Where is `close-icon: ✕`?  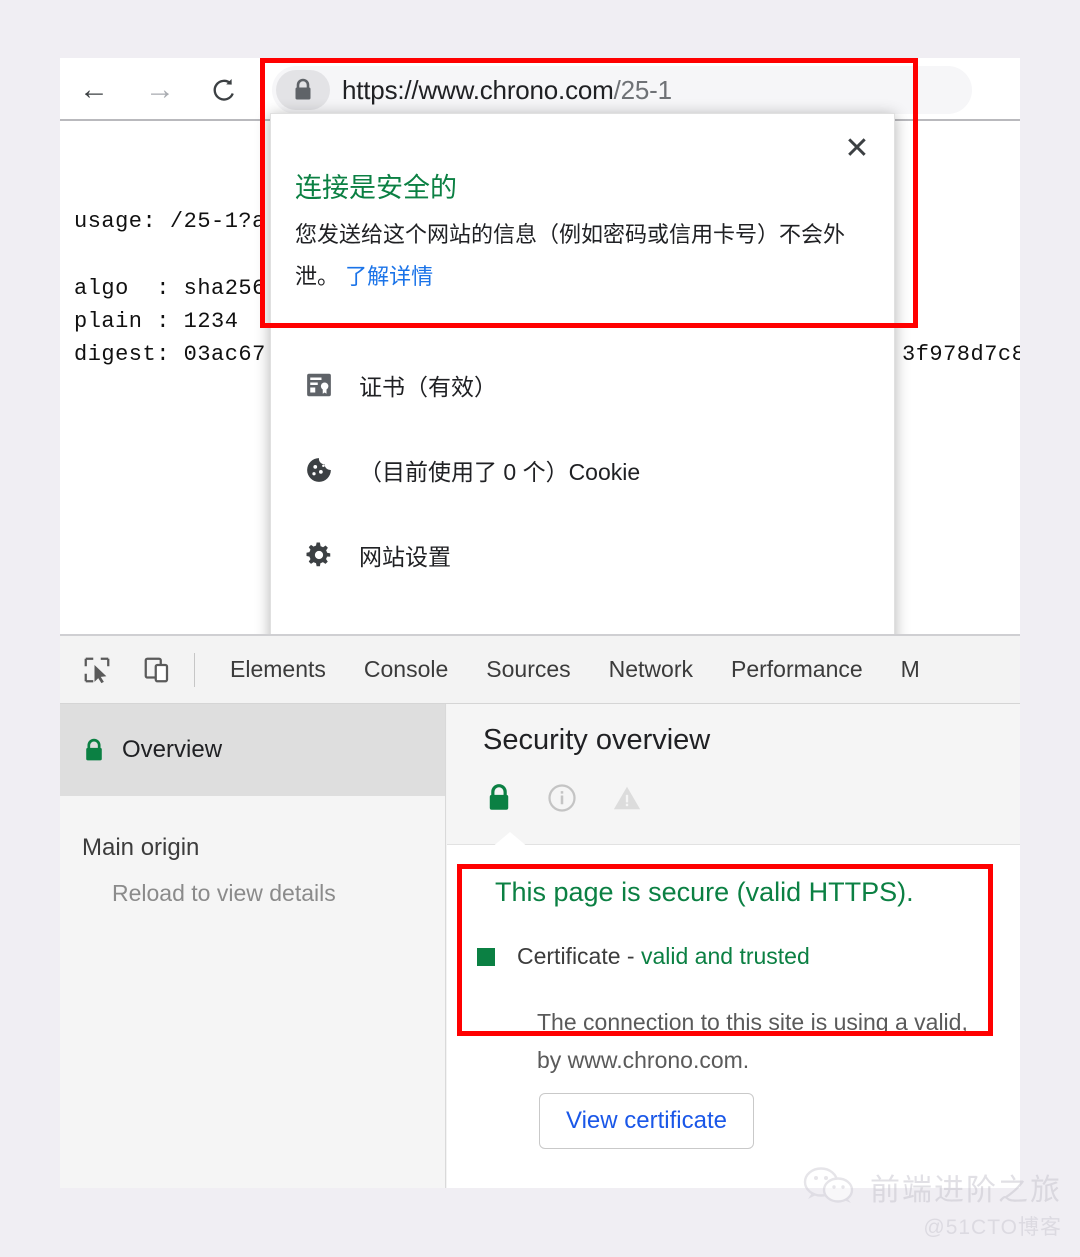 close-icon: ✕ is located at coordinates (857, 148).